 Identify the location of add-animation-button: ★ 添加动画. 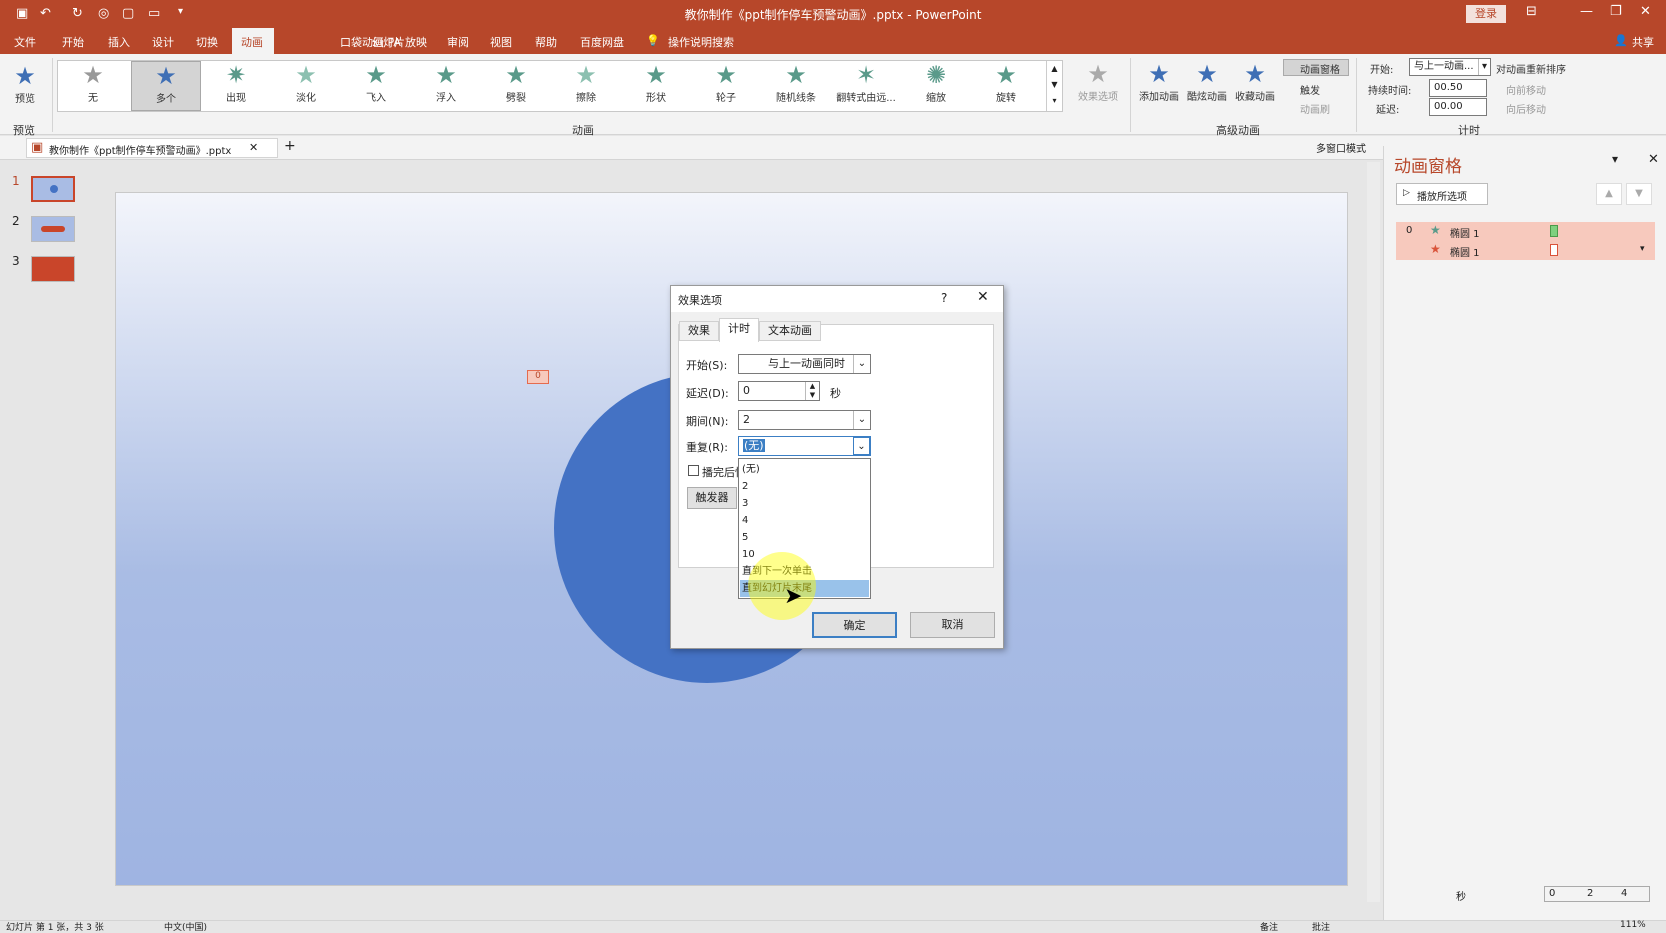
(1159, 81).